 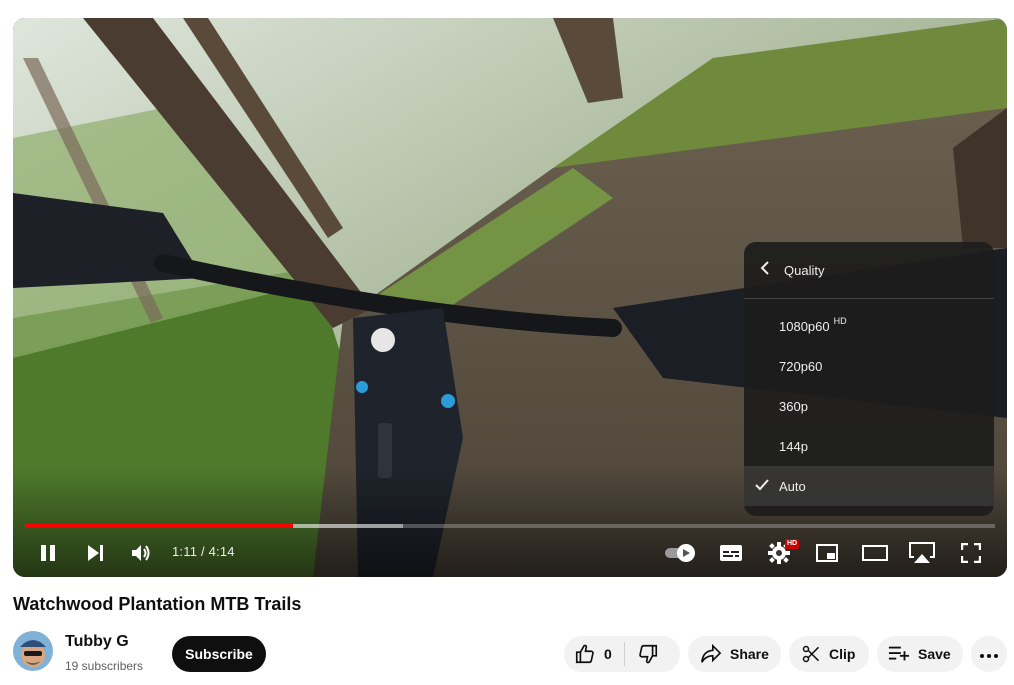 I want to click on quality-menu-title: Quality, so click(x=804, y=270).